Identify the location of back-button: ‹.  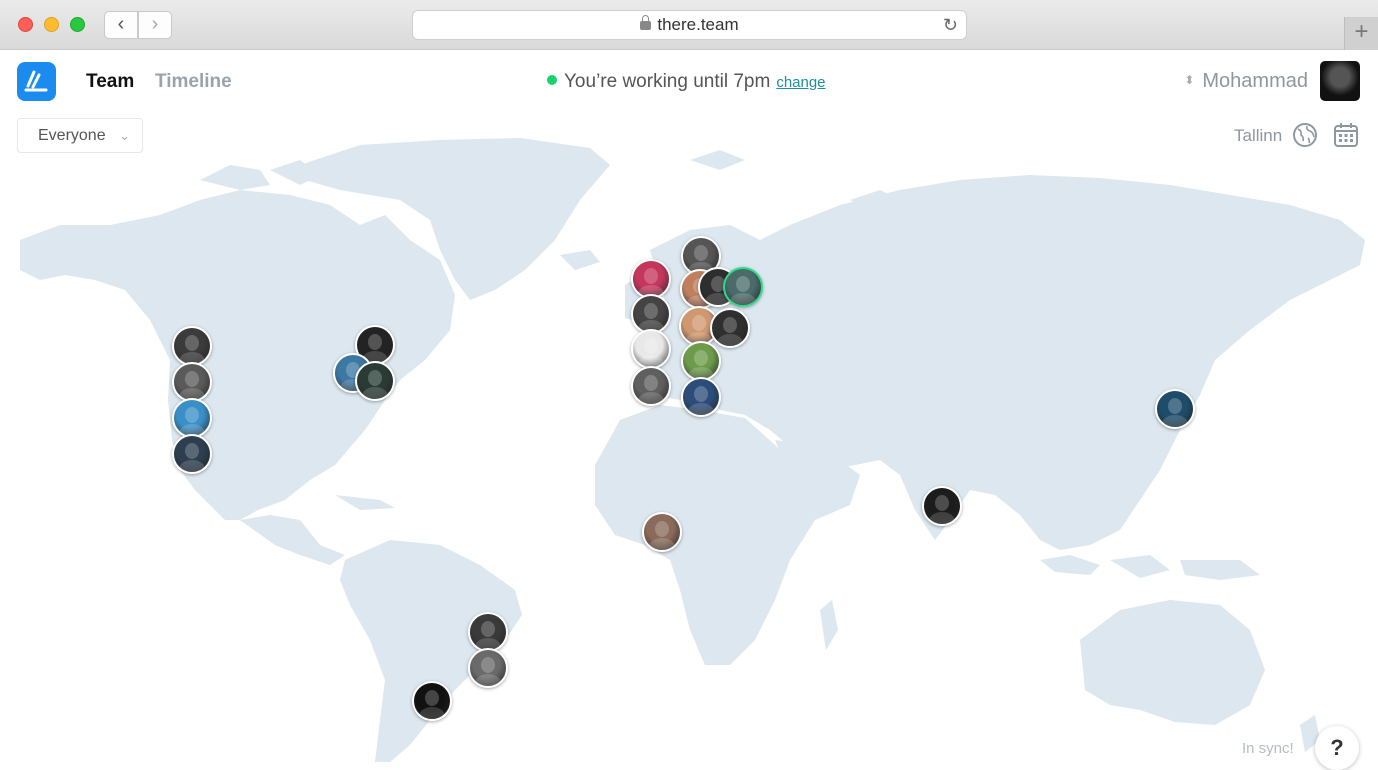
(121, 25).